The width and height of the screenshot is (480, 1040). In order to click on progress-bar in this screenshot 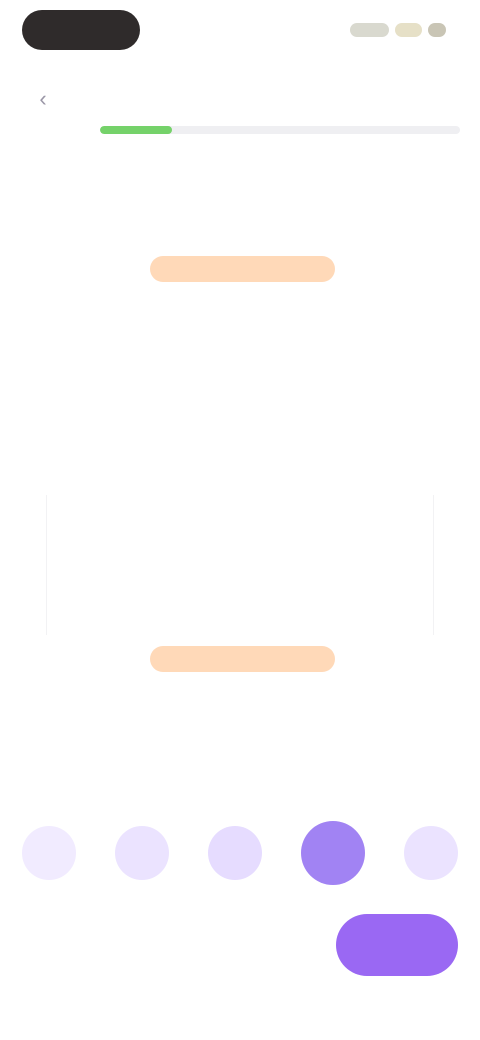, I will do `click(280, 130)`.